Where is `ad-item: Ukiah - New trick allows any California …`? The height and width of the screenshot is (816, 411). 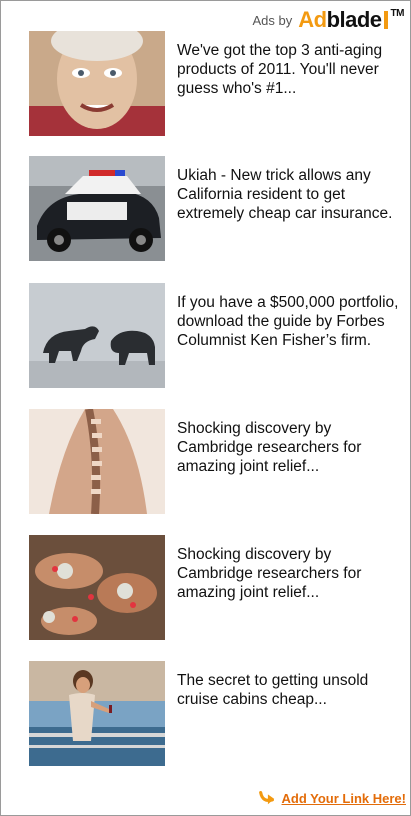
ad-item: Ukiah - New trick allows any California … is located at coordinates (217, 208).